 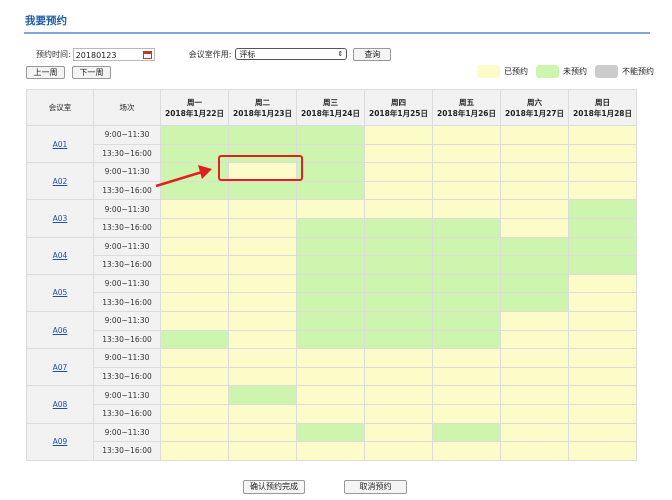 I want to click on room-link: A09, so click(x=60, y=441).